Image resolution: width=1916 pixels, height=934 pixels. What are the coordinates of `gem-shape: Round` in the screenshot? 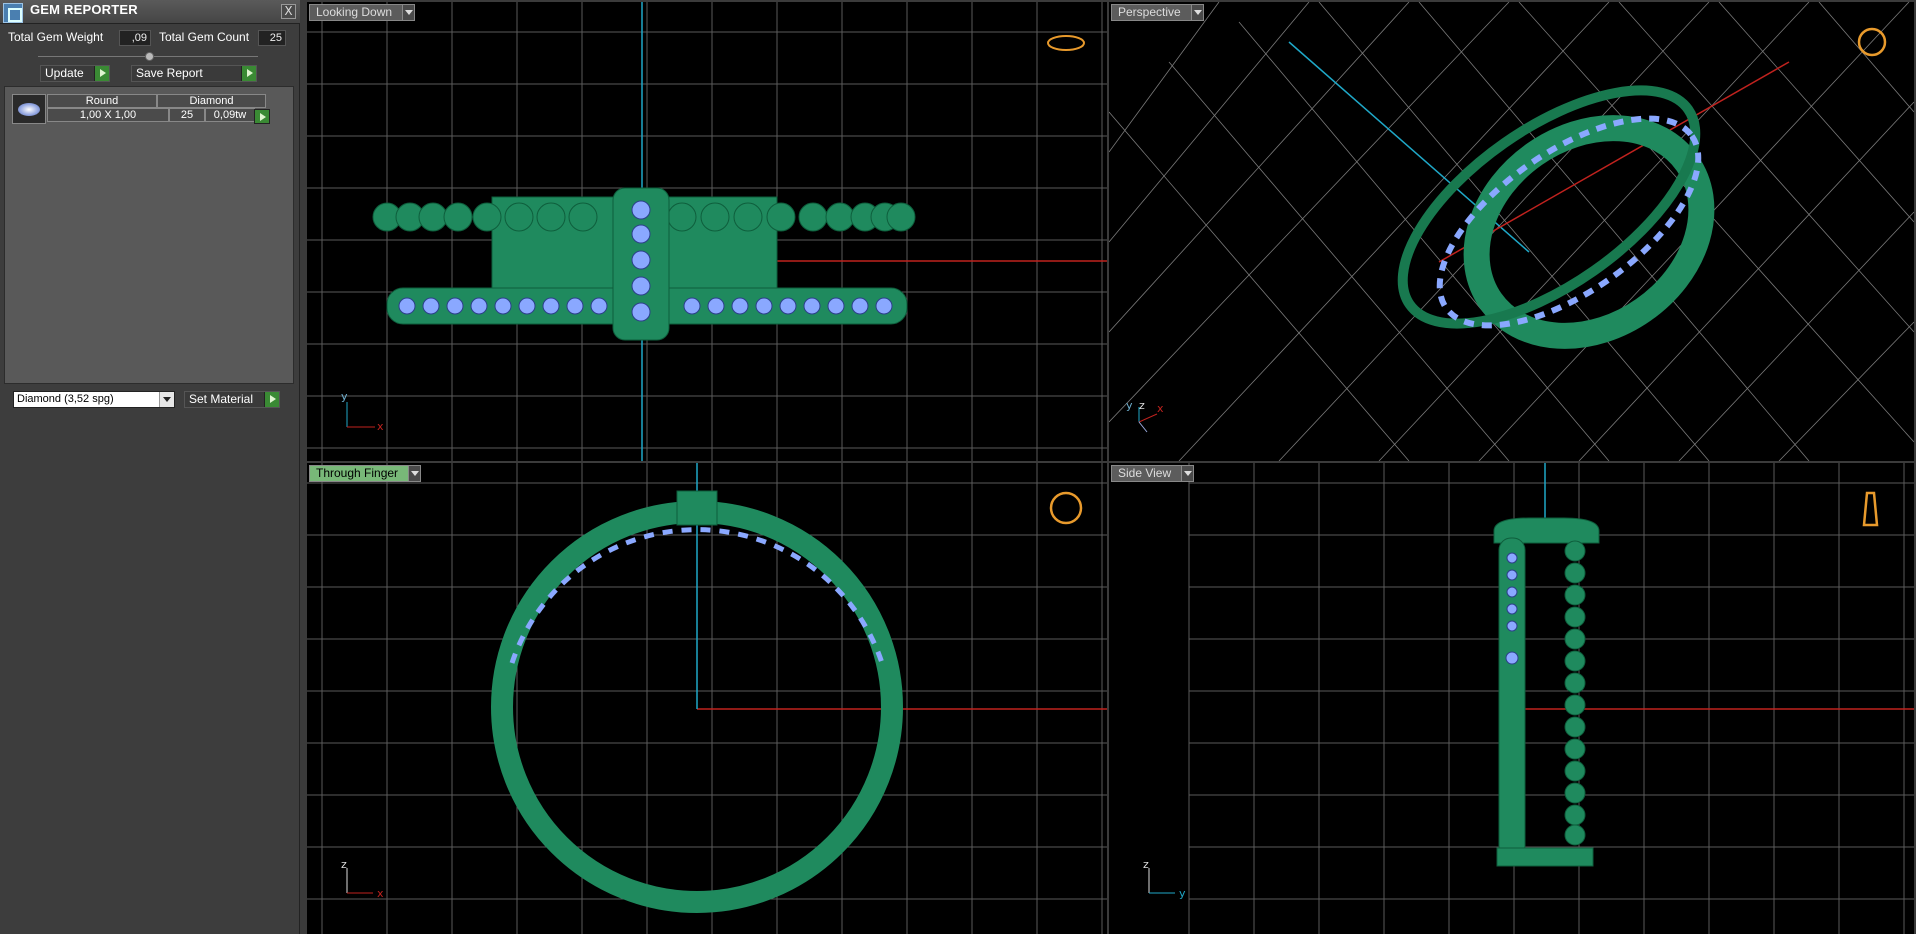 It's located at (102, 101).